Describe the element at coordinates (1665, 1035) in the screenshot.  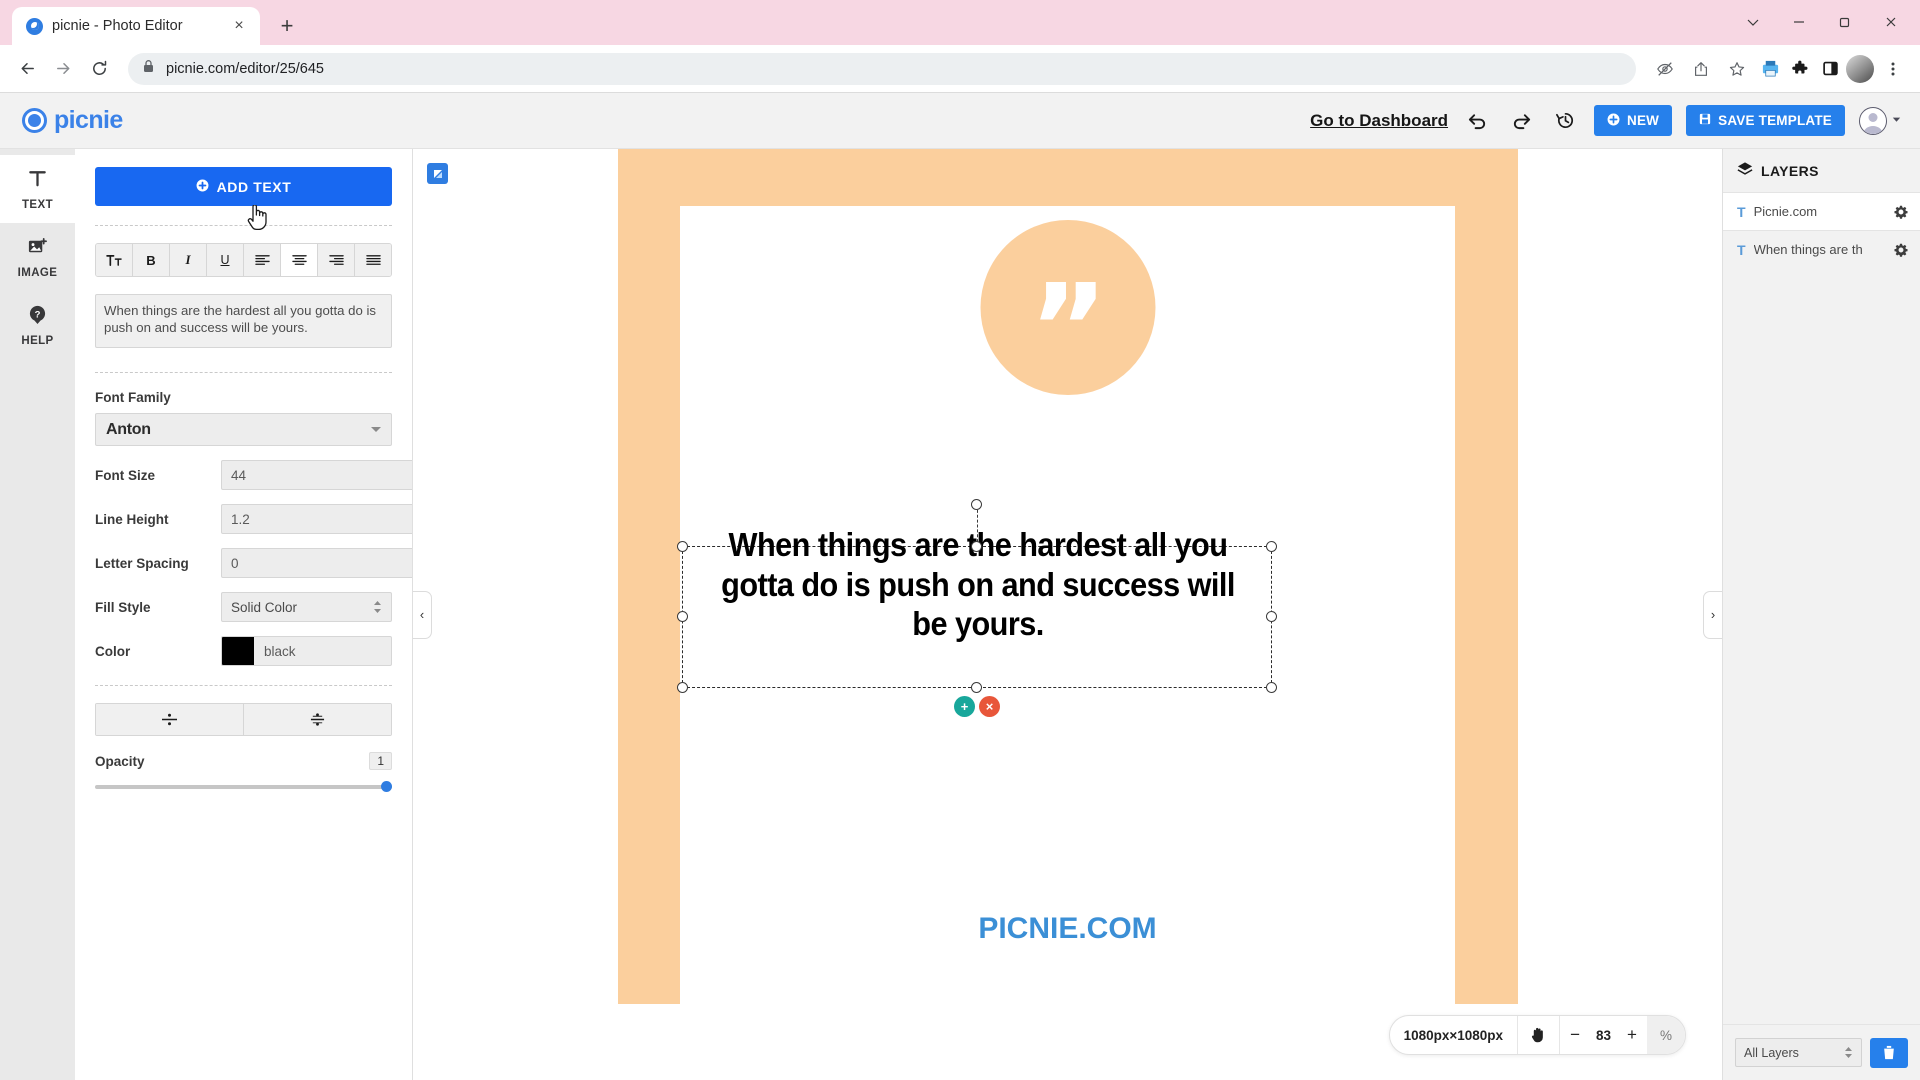
I see `zoom-unit-label: %` at that location.